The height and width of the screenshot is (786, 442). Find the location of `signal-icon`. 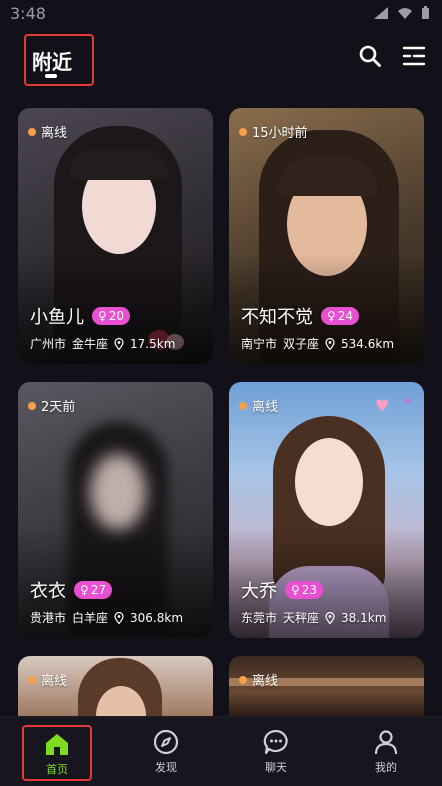

signal-icon is located at coordinates (381, 13).